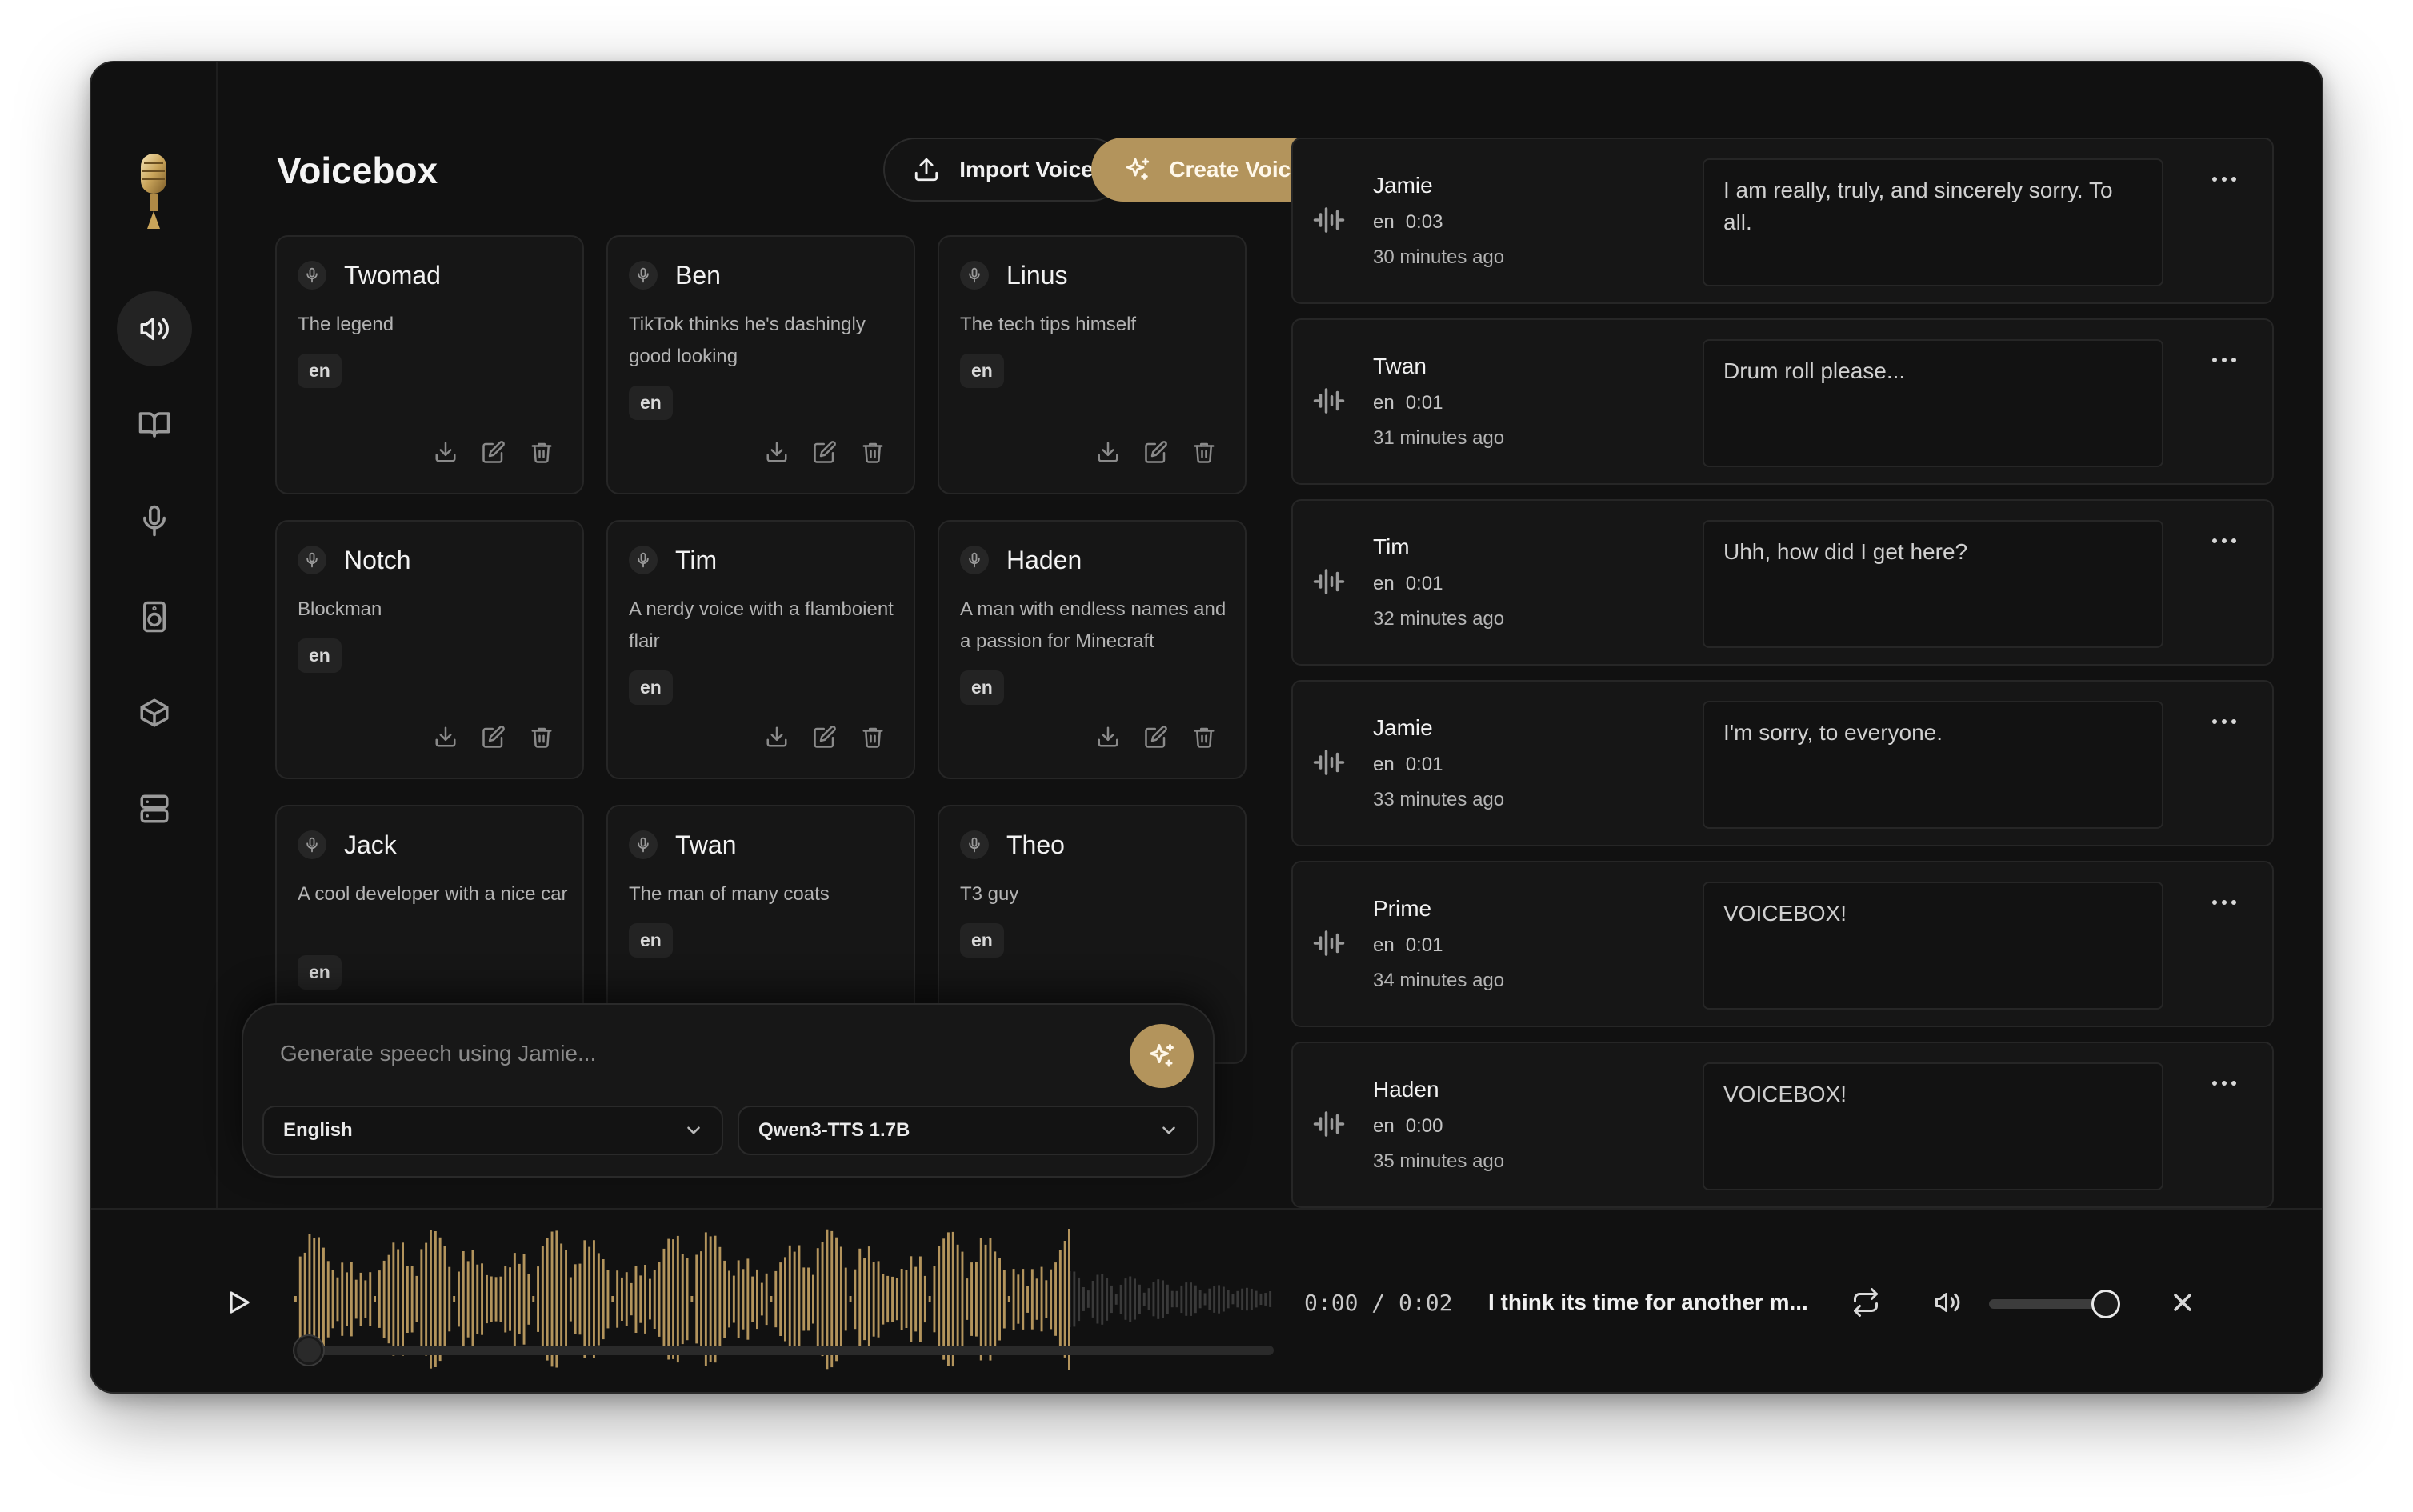  I want to click on volume-handle, so click(2105, 1304).